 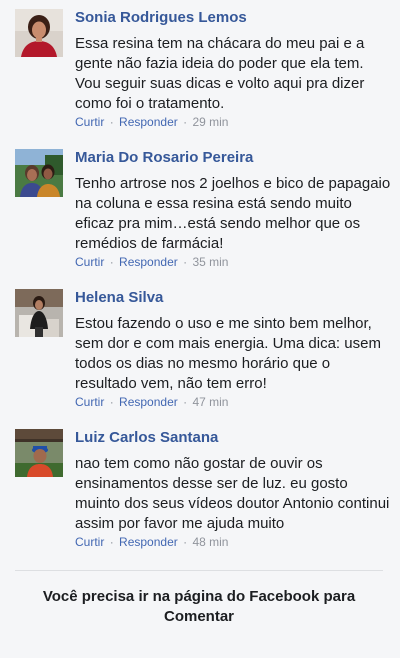 What do you see at coordinates (210, 122) in the screenshot?
I see `comment-timestamp: 29 min` at bounding box center [210, 122].